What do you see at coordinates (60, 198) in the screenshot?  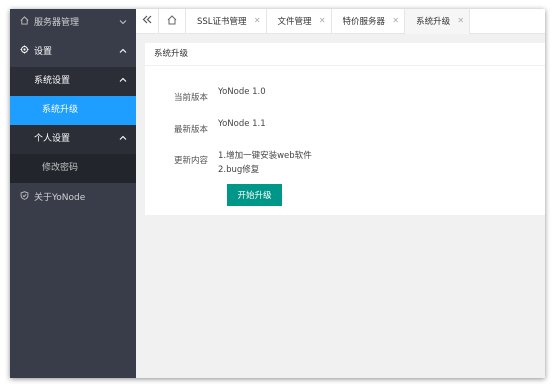 I see `sidebar-item-label: 关于YoNode` at bounding box center [60, 198].